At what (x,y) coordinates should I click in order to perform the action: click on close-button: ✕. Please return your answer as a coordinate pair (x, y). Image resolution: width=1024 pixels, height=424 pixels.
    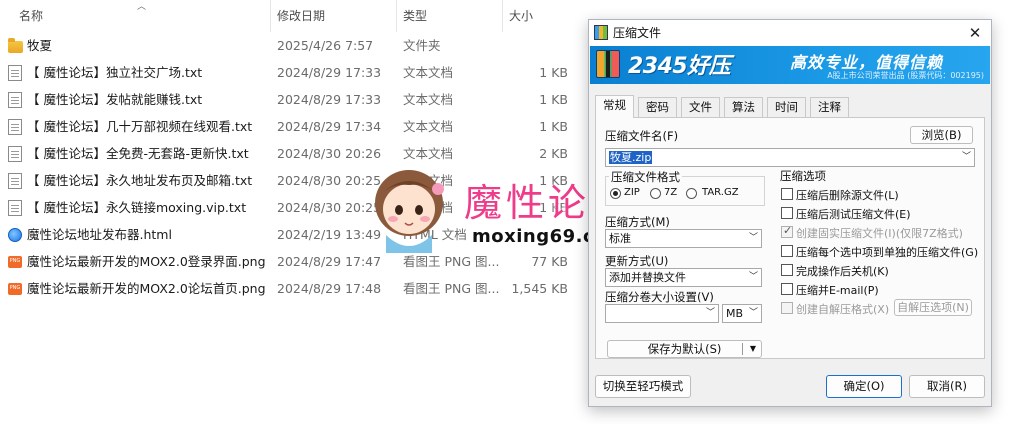
    Looking at the image, I should click on (975, 33).